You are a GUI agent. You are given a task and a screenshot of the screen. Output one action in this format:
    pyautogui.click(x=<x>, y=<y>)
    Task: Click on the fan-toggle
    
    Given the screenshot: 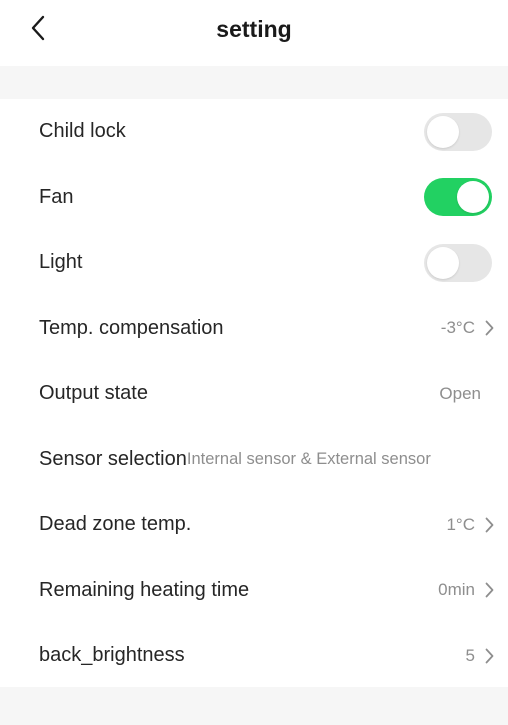 What is the action you would take?
    pyautogui.click(x=458, y=197)
    